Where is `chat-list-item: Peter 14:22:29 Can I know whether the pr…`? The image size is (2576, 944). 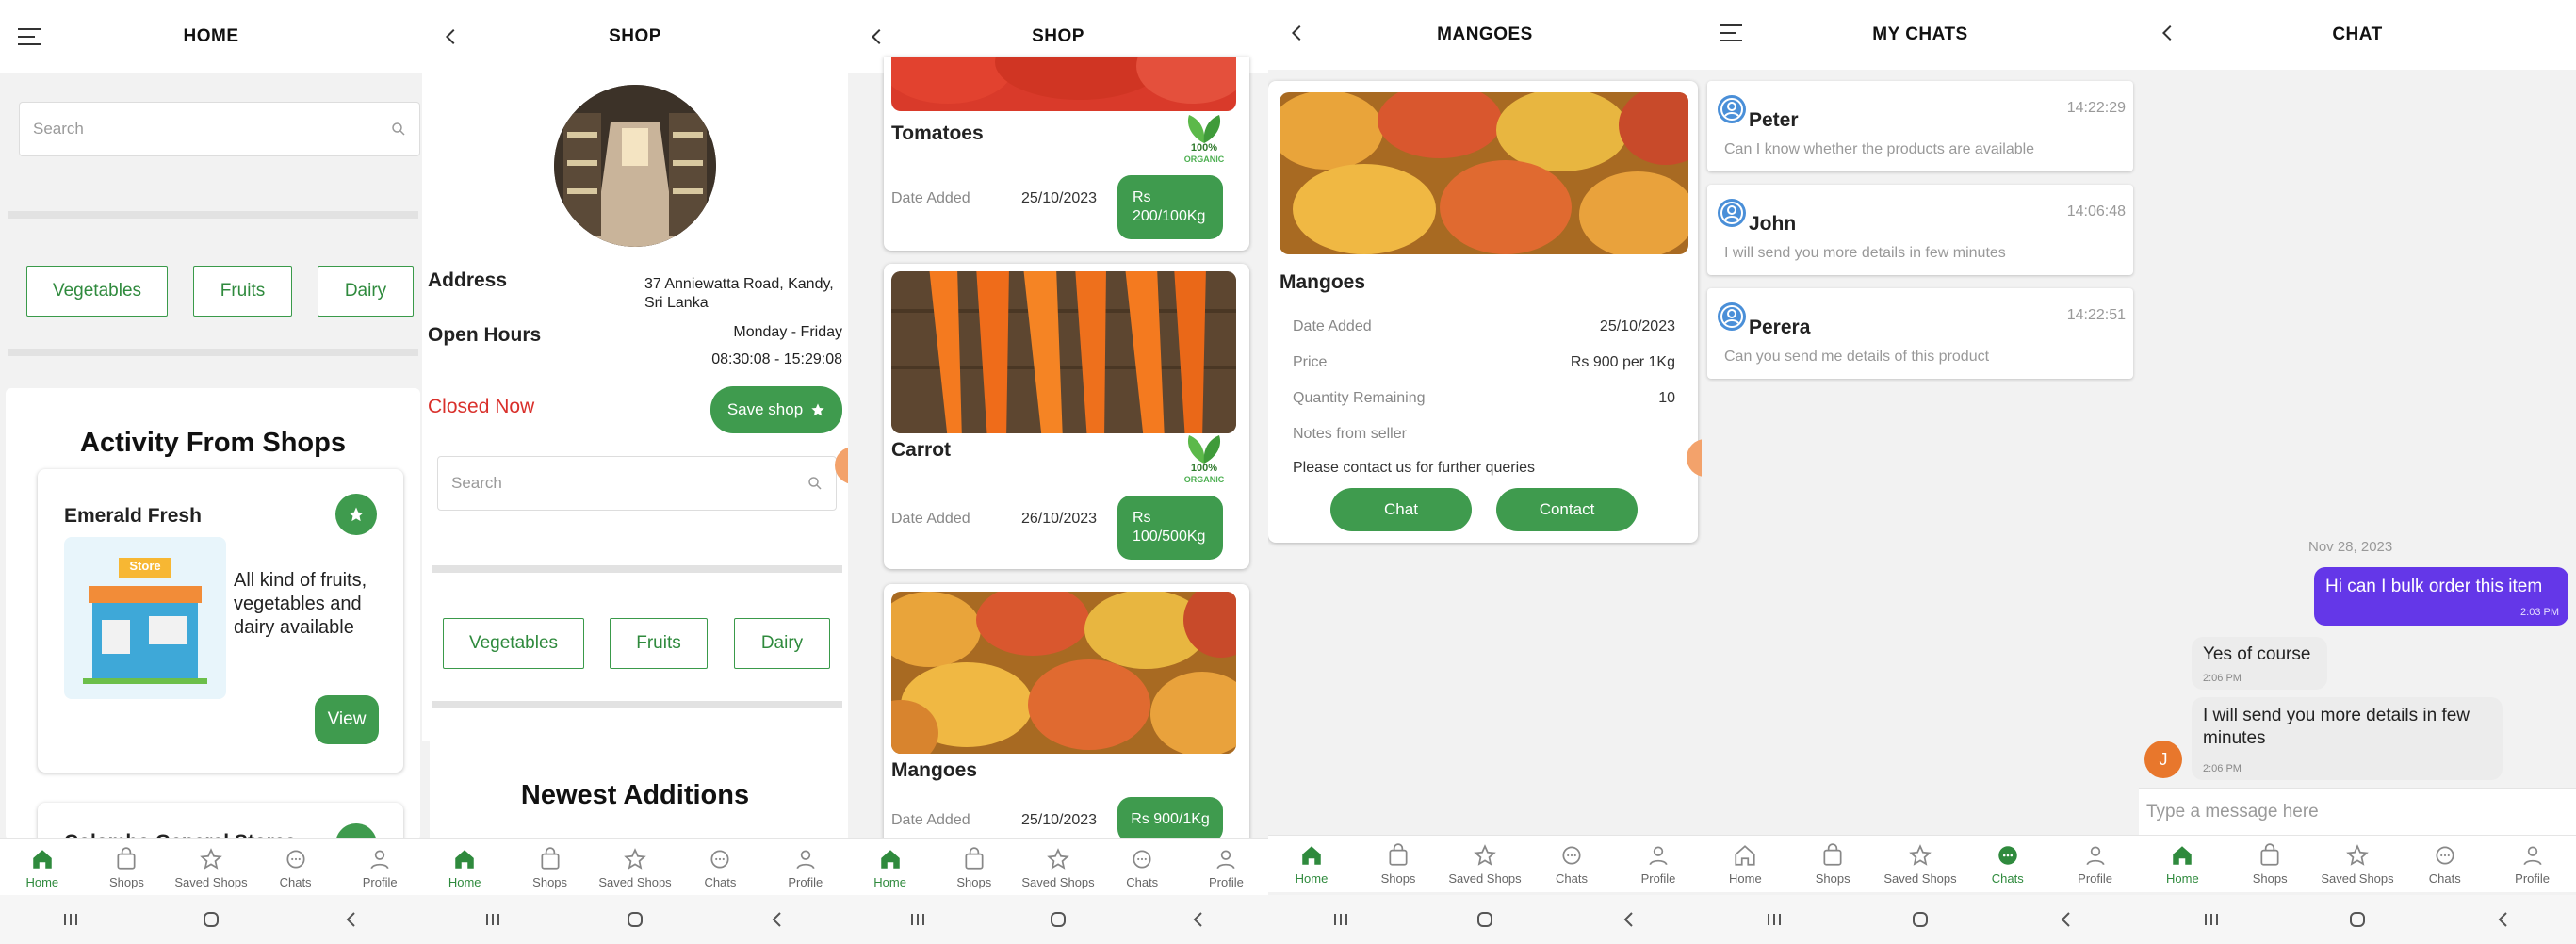
chat-list-item: Peter 14:22:29 Can I know whether the pr… is located at coordinates (1920, 126).